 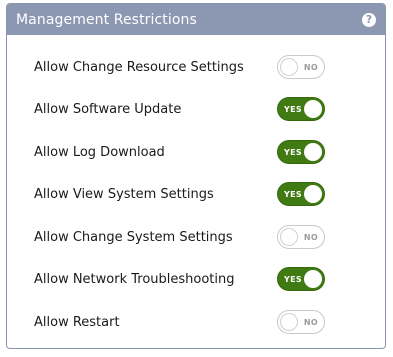 What do you see at coordinates (139, 67) in the screenshot?
I see `setting-label: Allow Change Resource Settings` at bounding box center [139, 67].